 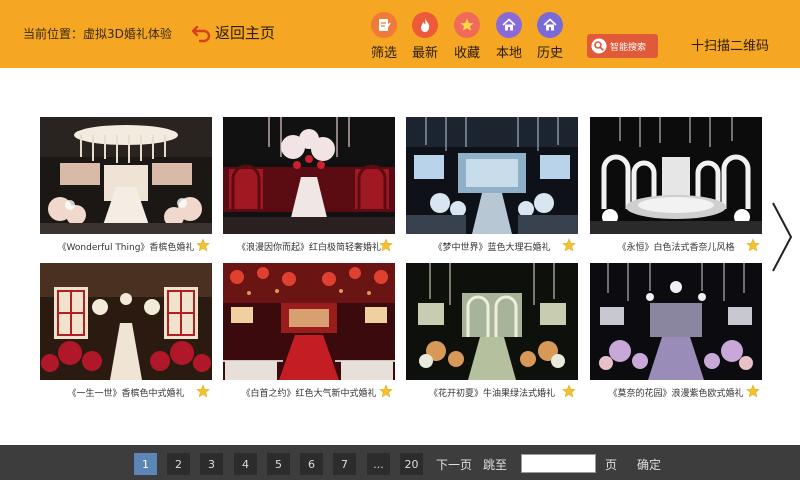 I want to click on scheme-caption: 《梦中世界》蓝色大理石婚礼, so click(x=492, y=245).